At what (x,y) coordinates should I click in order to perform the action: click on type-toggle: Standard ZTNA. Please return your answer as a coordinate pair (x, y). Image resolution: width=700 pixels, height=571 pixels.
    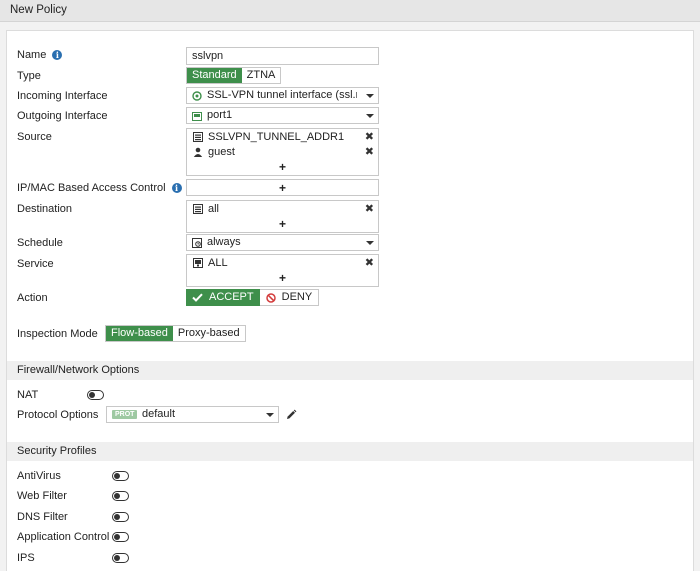
    Looking at the image, I should click on (234, 75).